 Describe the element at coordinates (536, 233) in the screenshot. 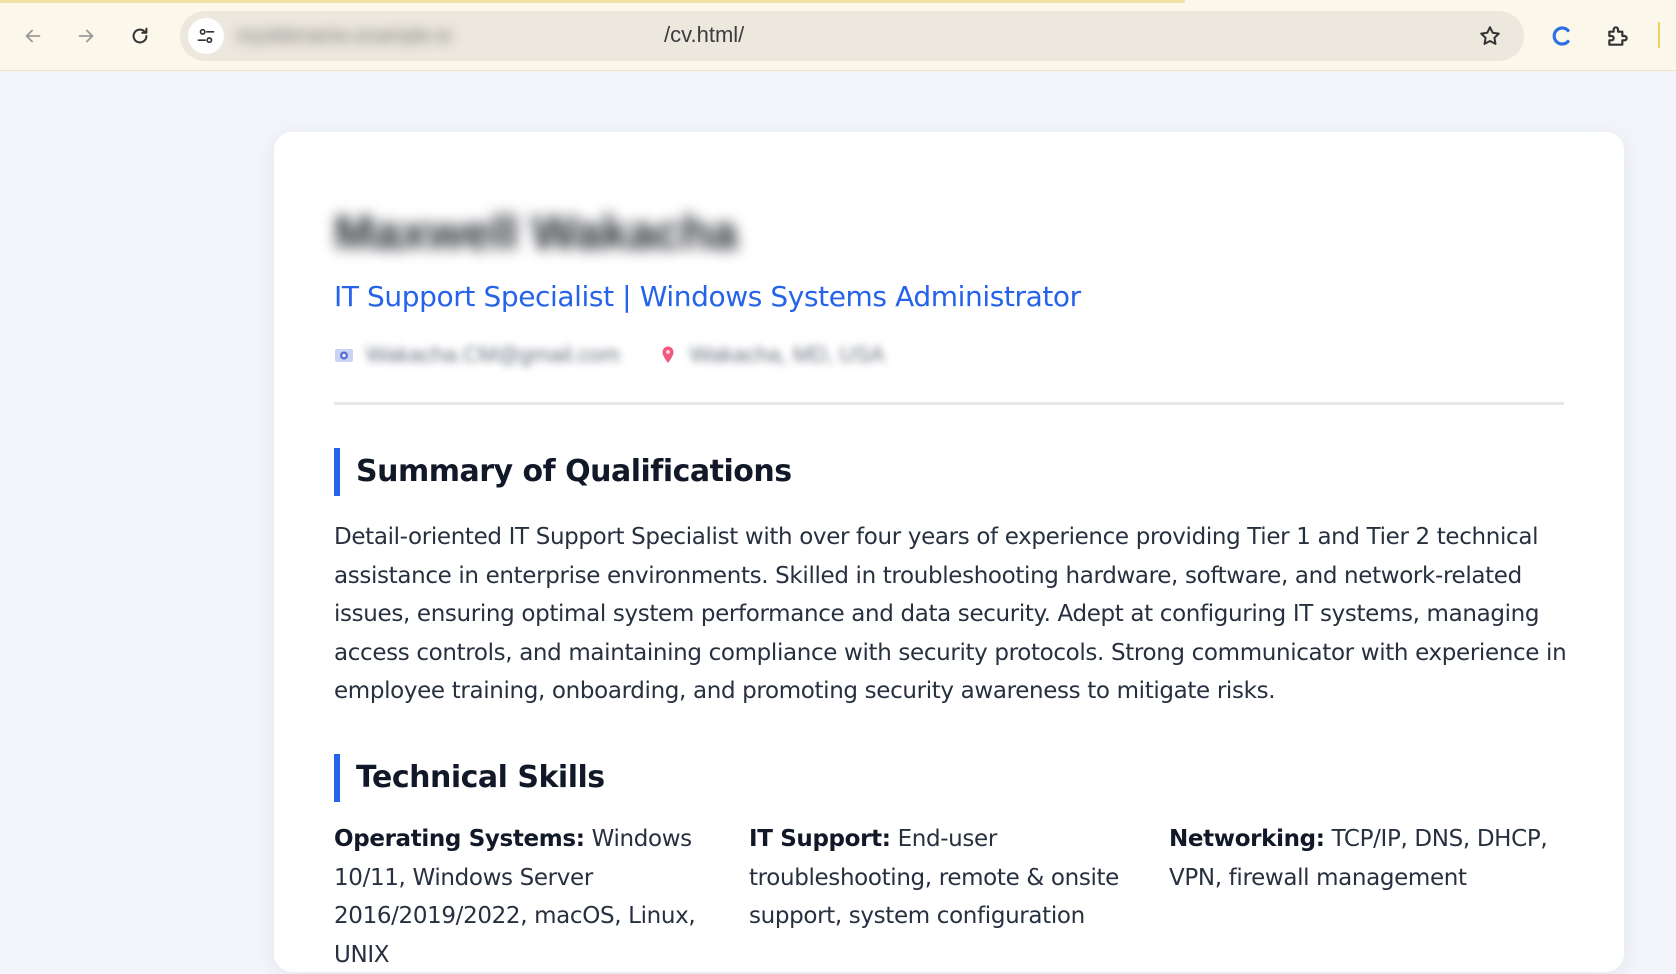

I see `cv-name: Maxwell Wakacha` at that location.